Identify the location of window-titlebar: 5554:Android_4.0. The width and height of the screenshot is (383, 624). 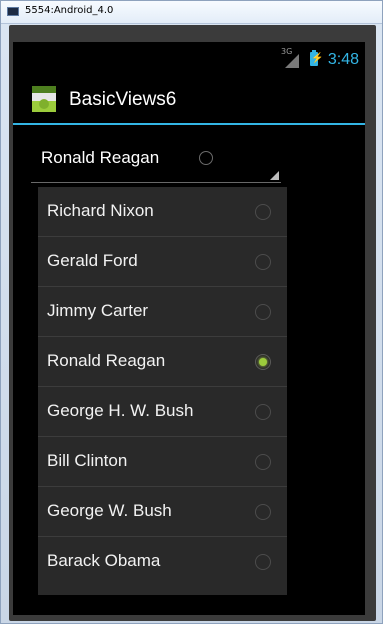
(191, 12).